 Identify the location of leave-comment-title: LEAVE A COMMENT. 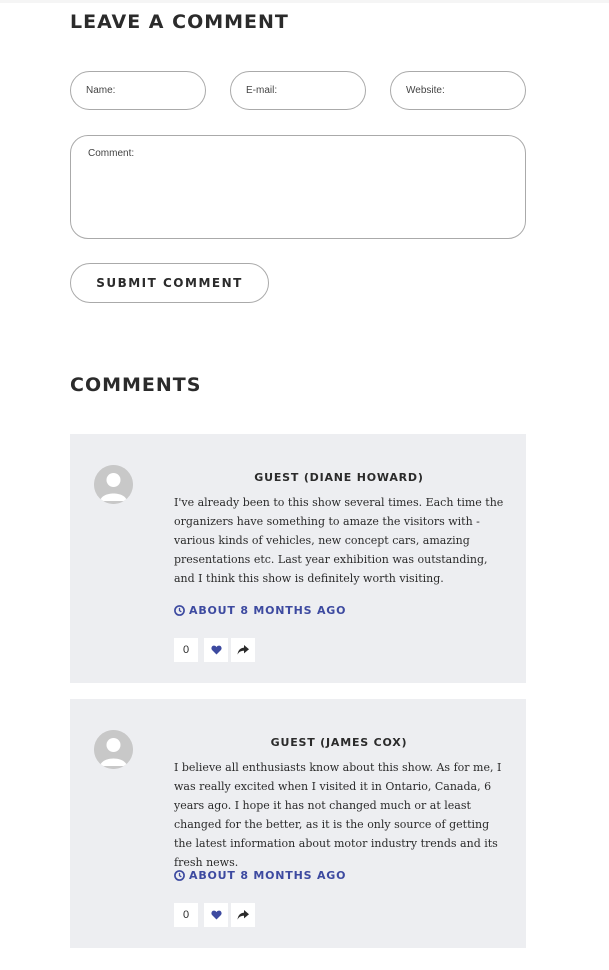
(179, 22).